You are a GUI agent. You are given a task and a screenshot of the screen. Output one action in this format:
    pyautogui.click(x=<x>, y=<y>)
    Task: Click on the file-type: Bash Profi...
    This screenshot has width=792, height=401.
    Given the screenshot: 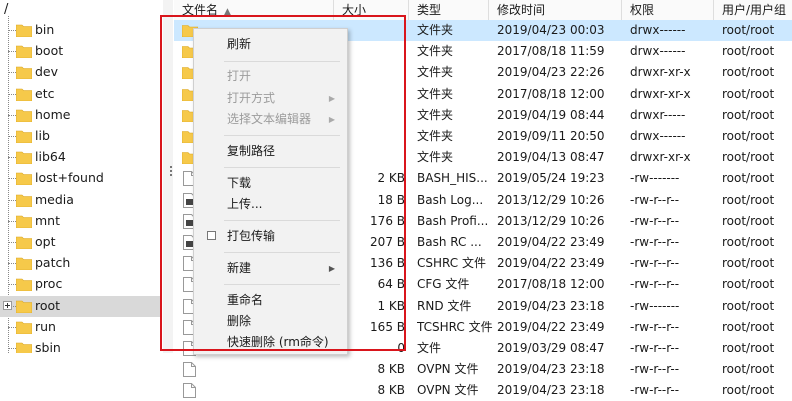 What is the action you would take?
    pyautogui.click(x=453, y=220)
    